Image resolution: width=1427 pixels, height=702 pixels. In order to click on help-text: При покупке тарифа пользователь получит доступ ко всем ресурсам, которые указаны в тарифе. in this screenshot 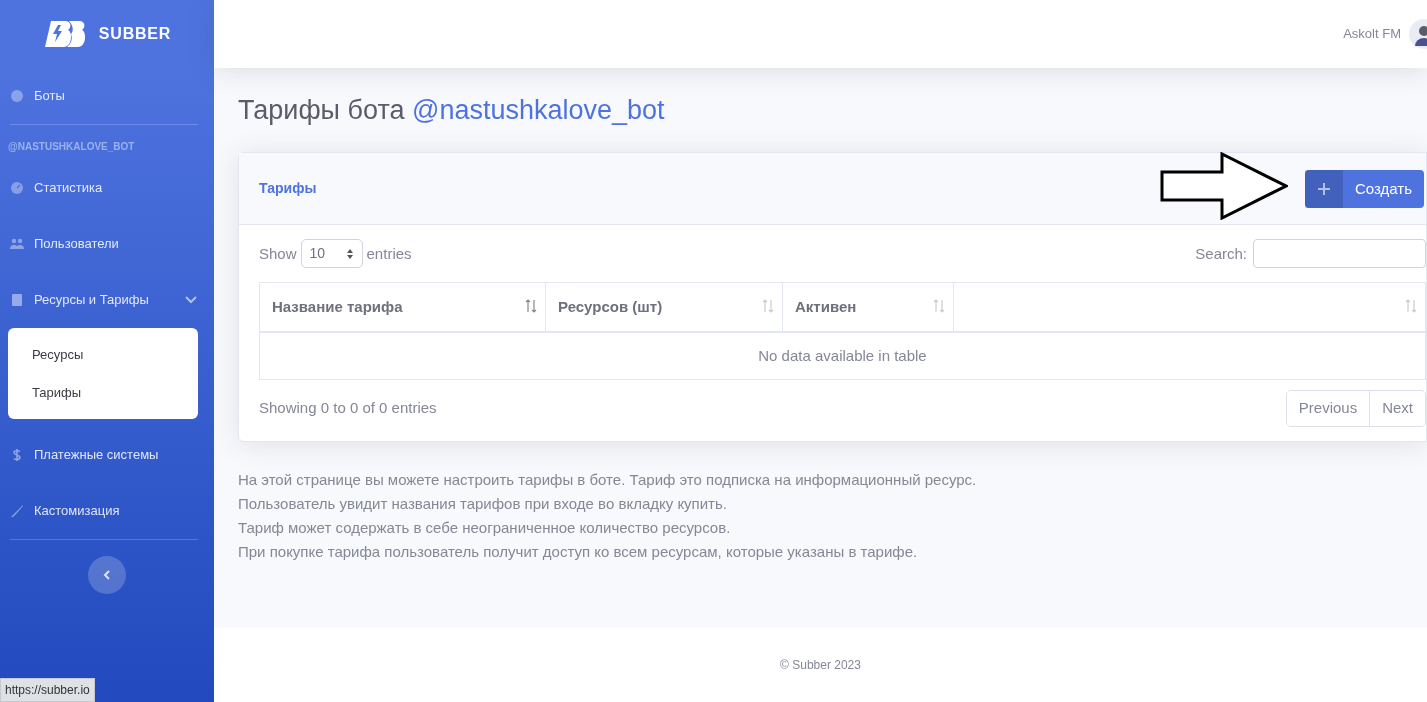, I will do `click(578, 551)`.